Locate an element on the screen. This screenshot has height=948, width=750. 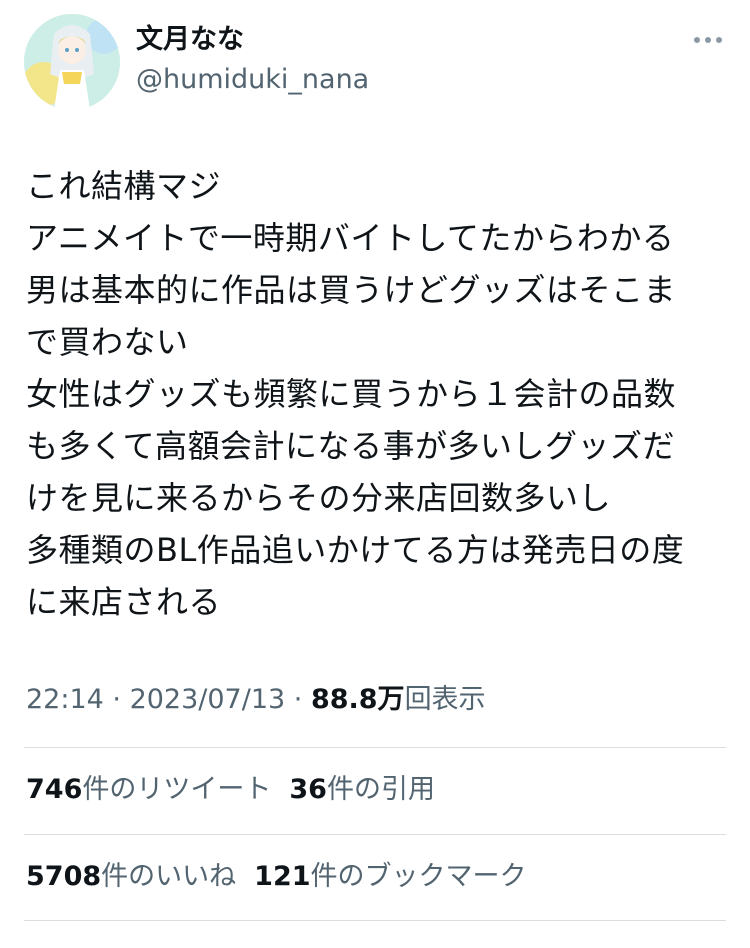
more-options-button is located at coordinates (708, 38).